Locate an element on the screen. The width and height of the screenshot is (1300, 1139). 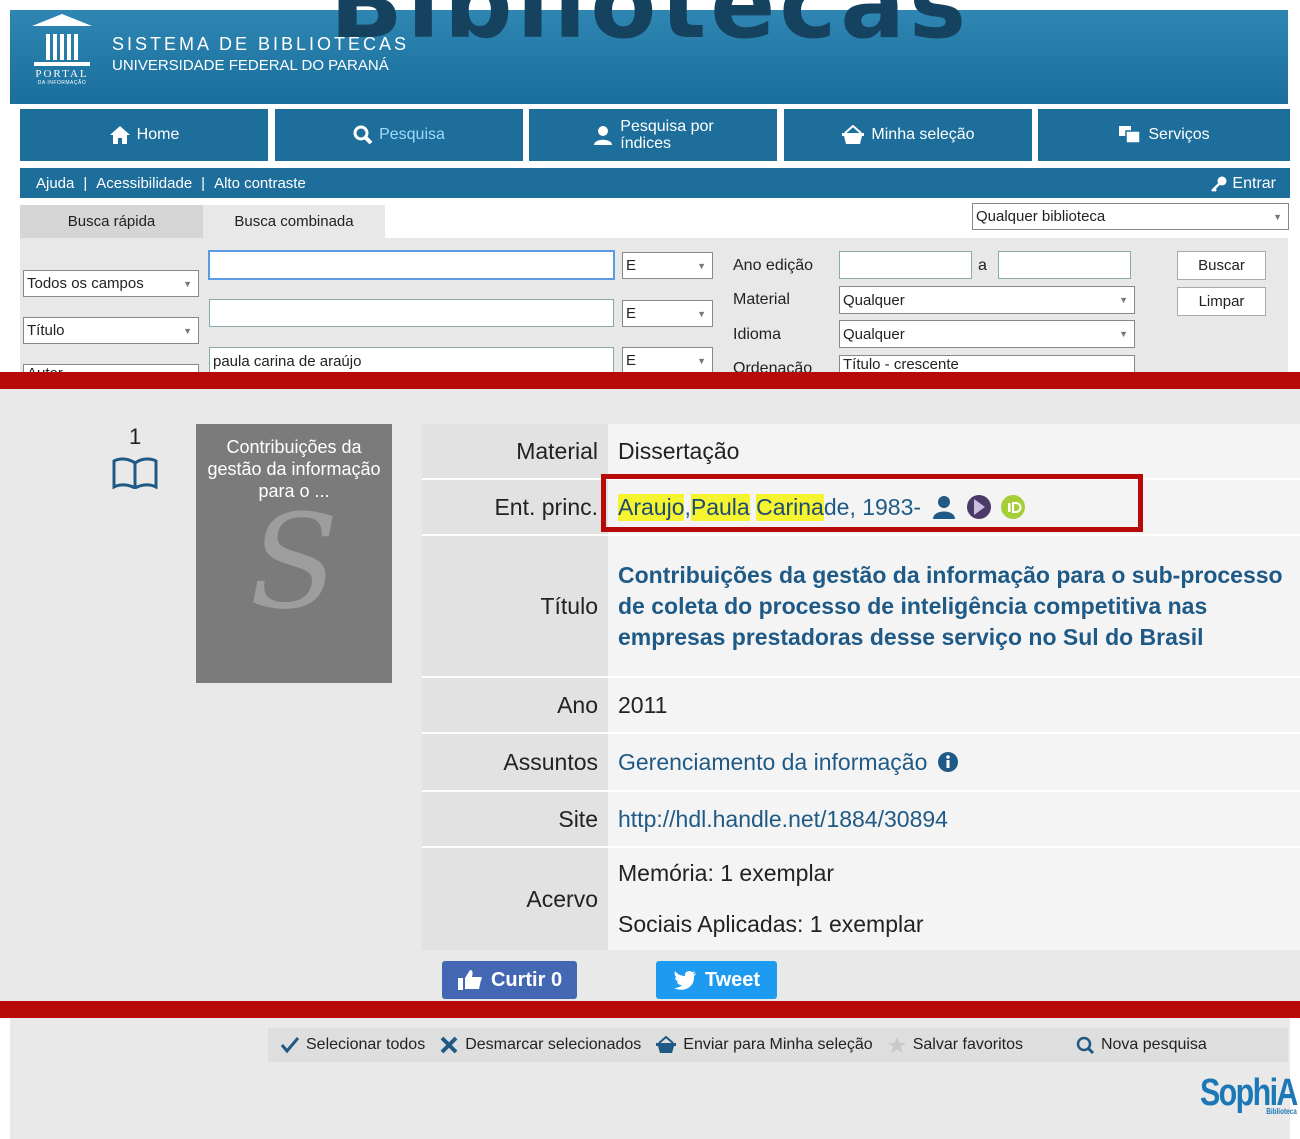
row-year: Ano 2011 is located at coordinates (861, 706).